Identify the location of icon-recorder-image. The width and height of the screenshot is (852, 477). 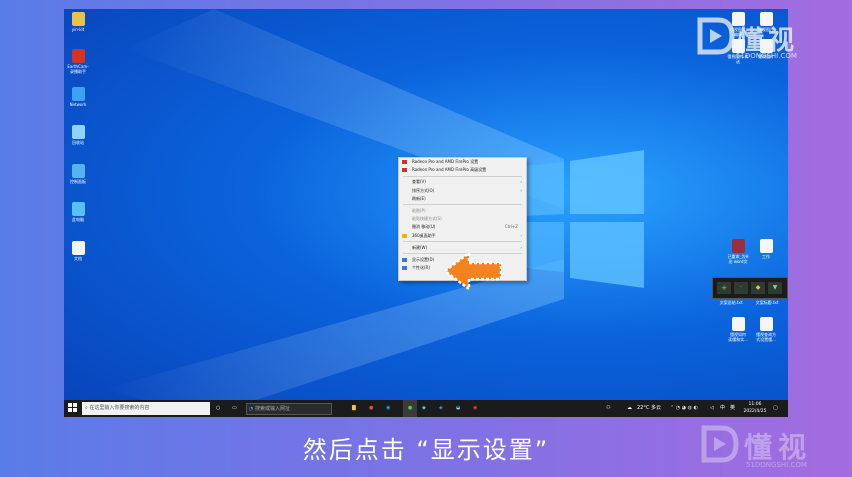
(78, 56).